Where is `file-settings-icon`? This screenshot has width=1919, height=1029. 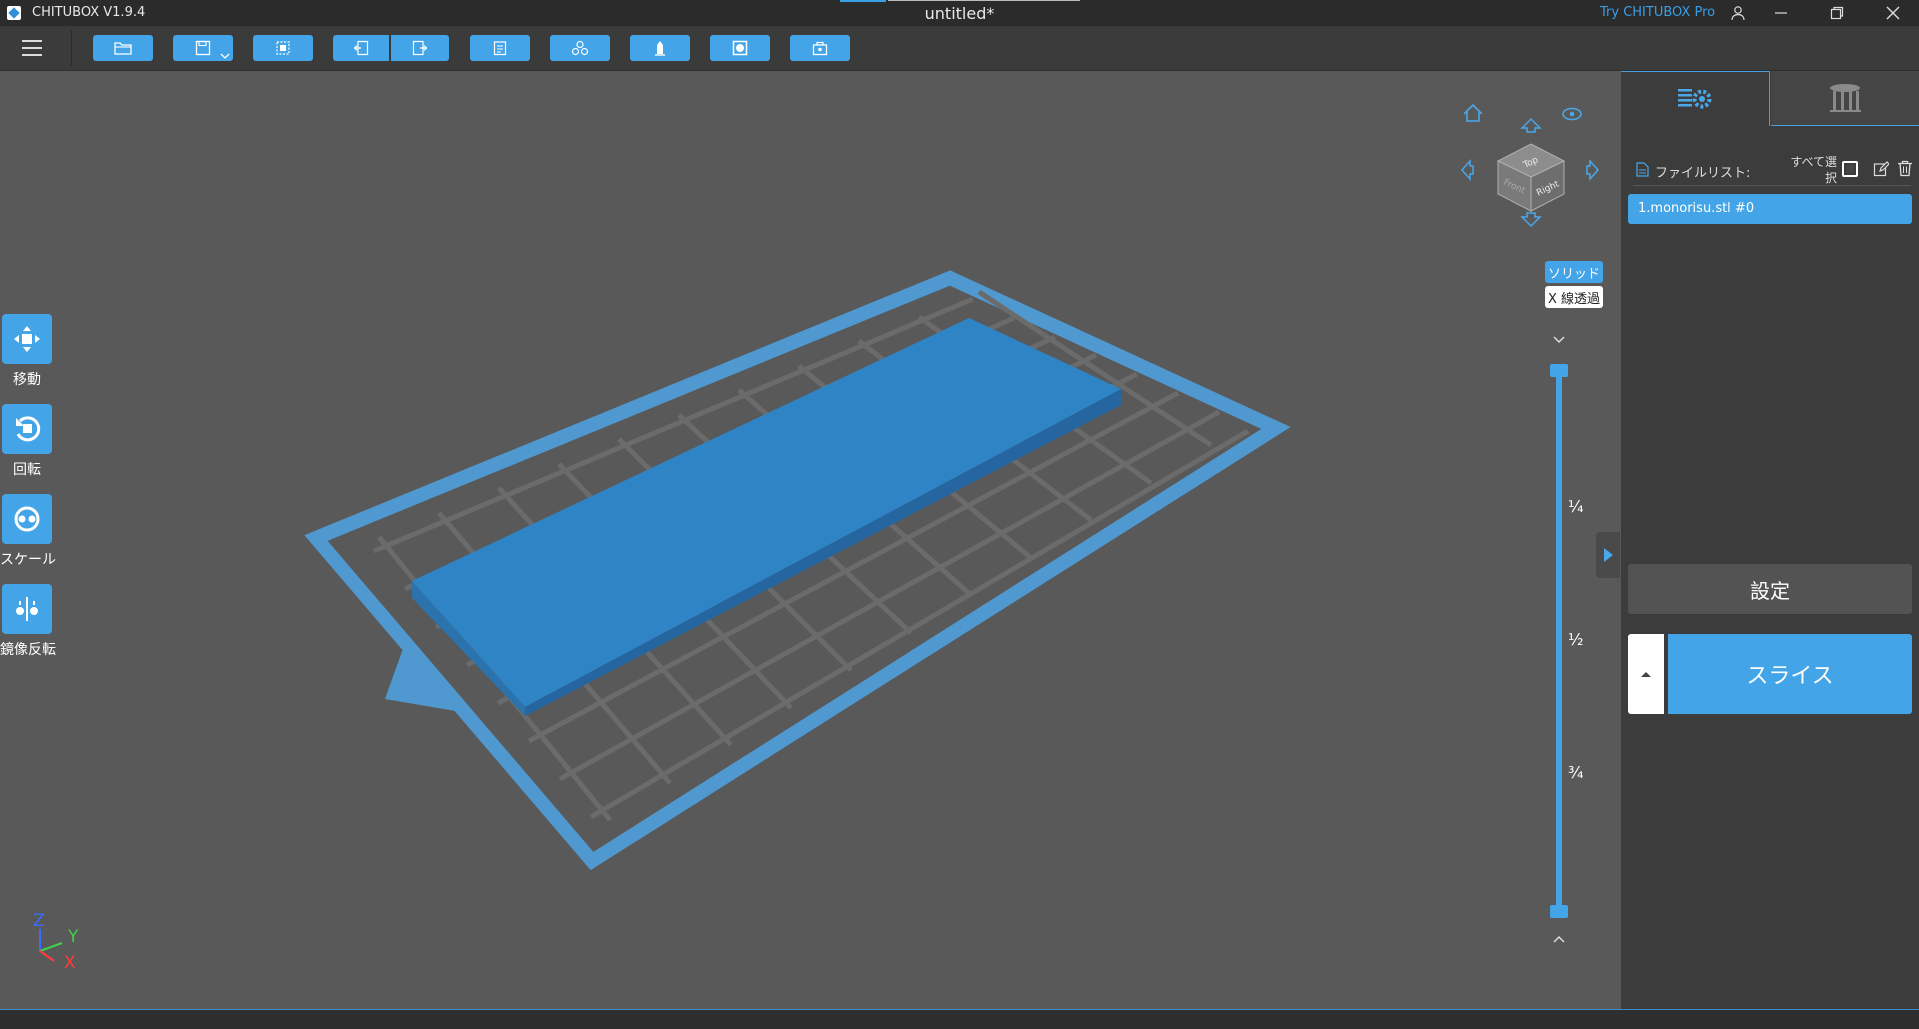
file-settings-icon is located at coordinates (1695, 99).